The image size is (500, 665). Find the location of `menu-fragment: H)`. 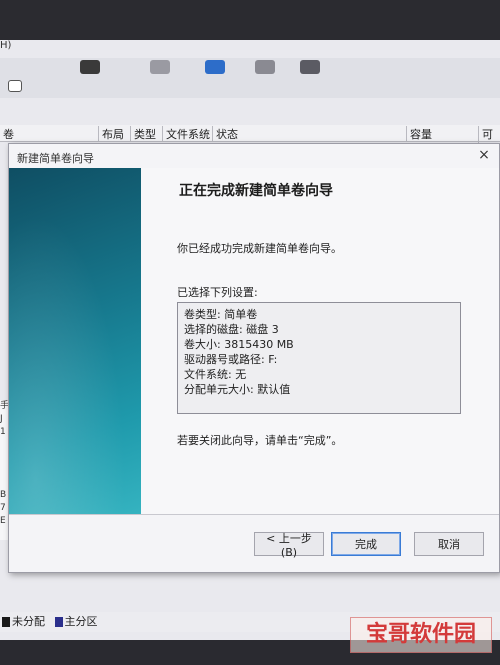

menu-fragment: H) is located at coordinates (5, 45).